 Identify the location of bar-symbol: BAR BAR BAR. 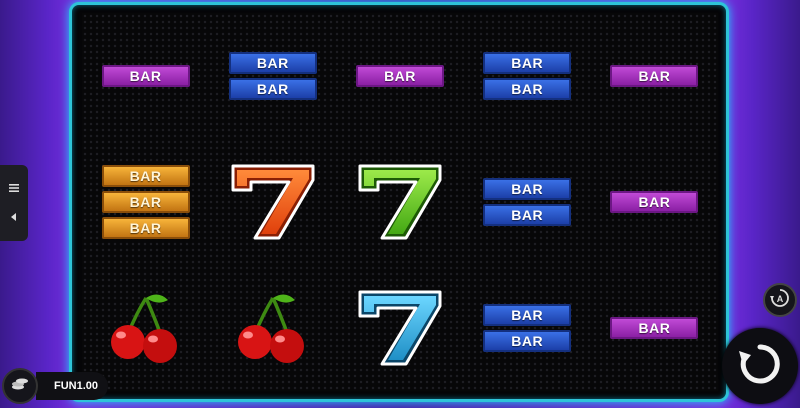
(145, 202).